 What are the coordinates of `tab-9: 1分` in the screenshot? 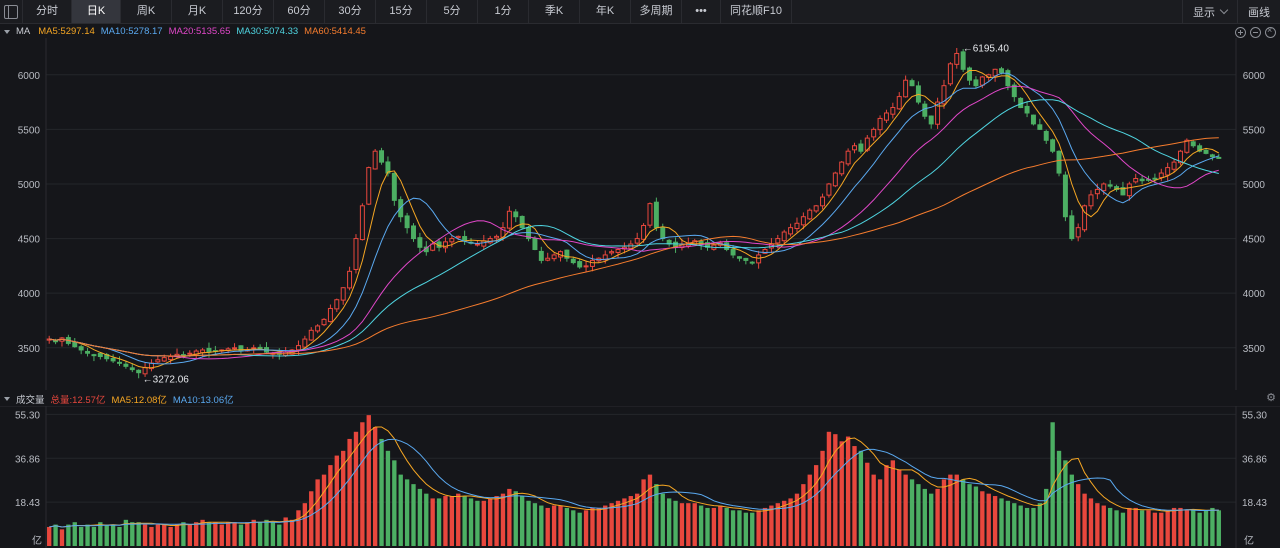 It's located at (503, 11).